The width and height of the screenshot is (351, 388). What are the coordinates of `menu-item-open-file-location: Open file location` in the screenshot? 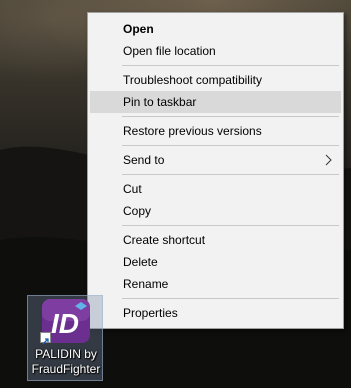 It's located at (215, 51).